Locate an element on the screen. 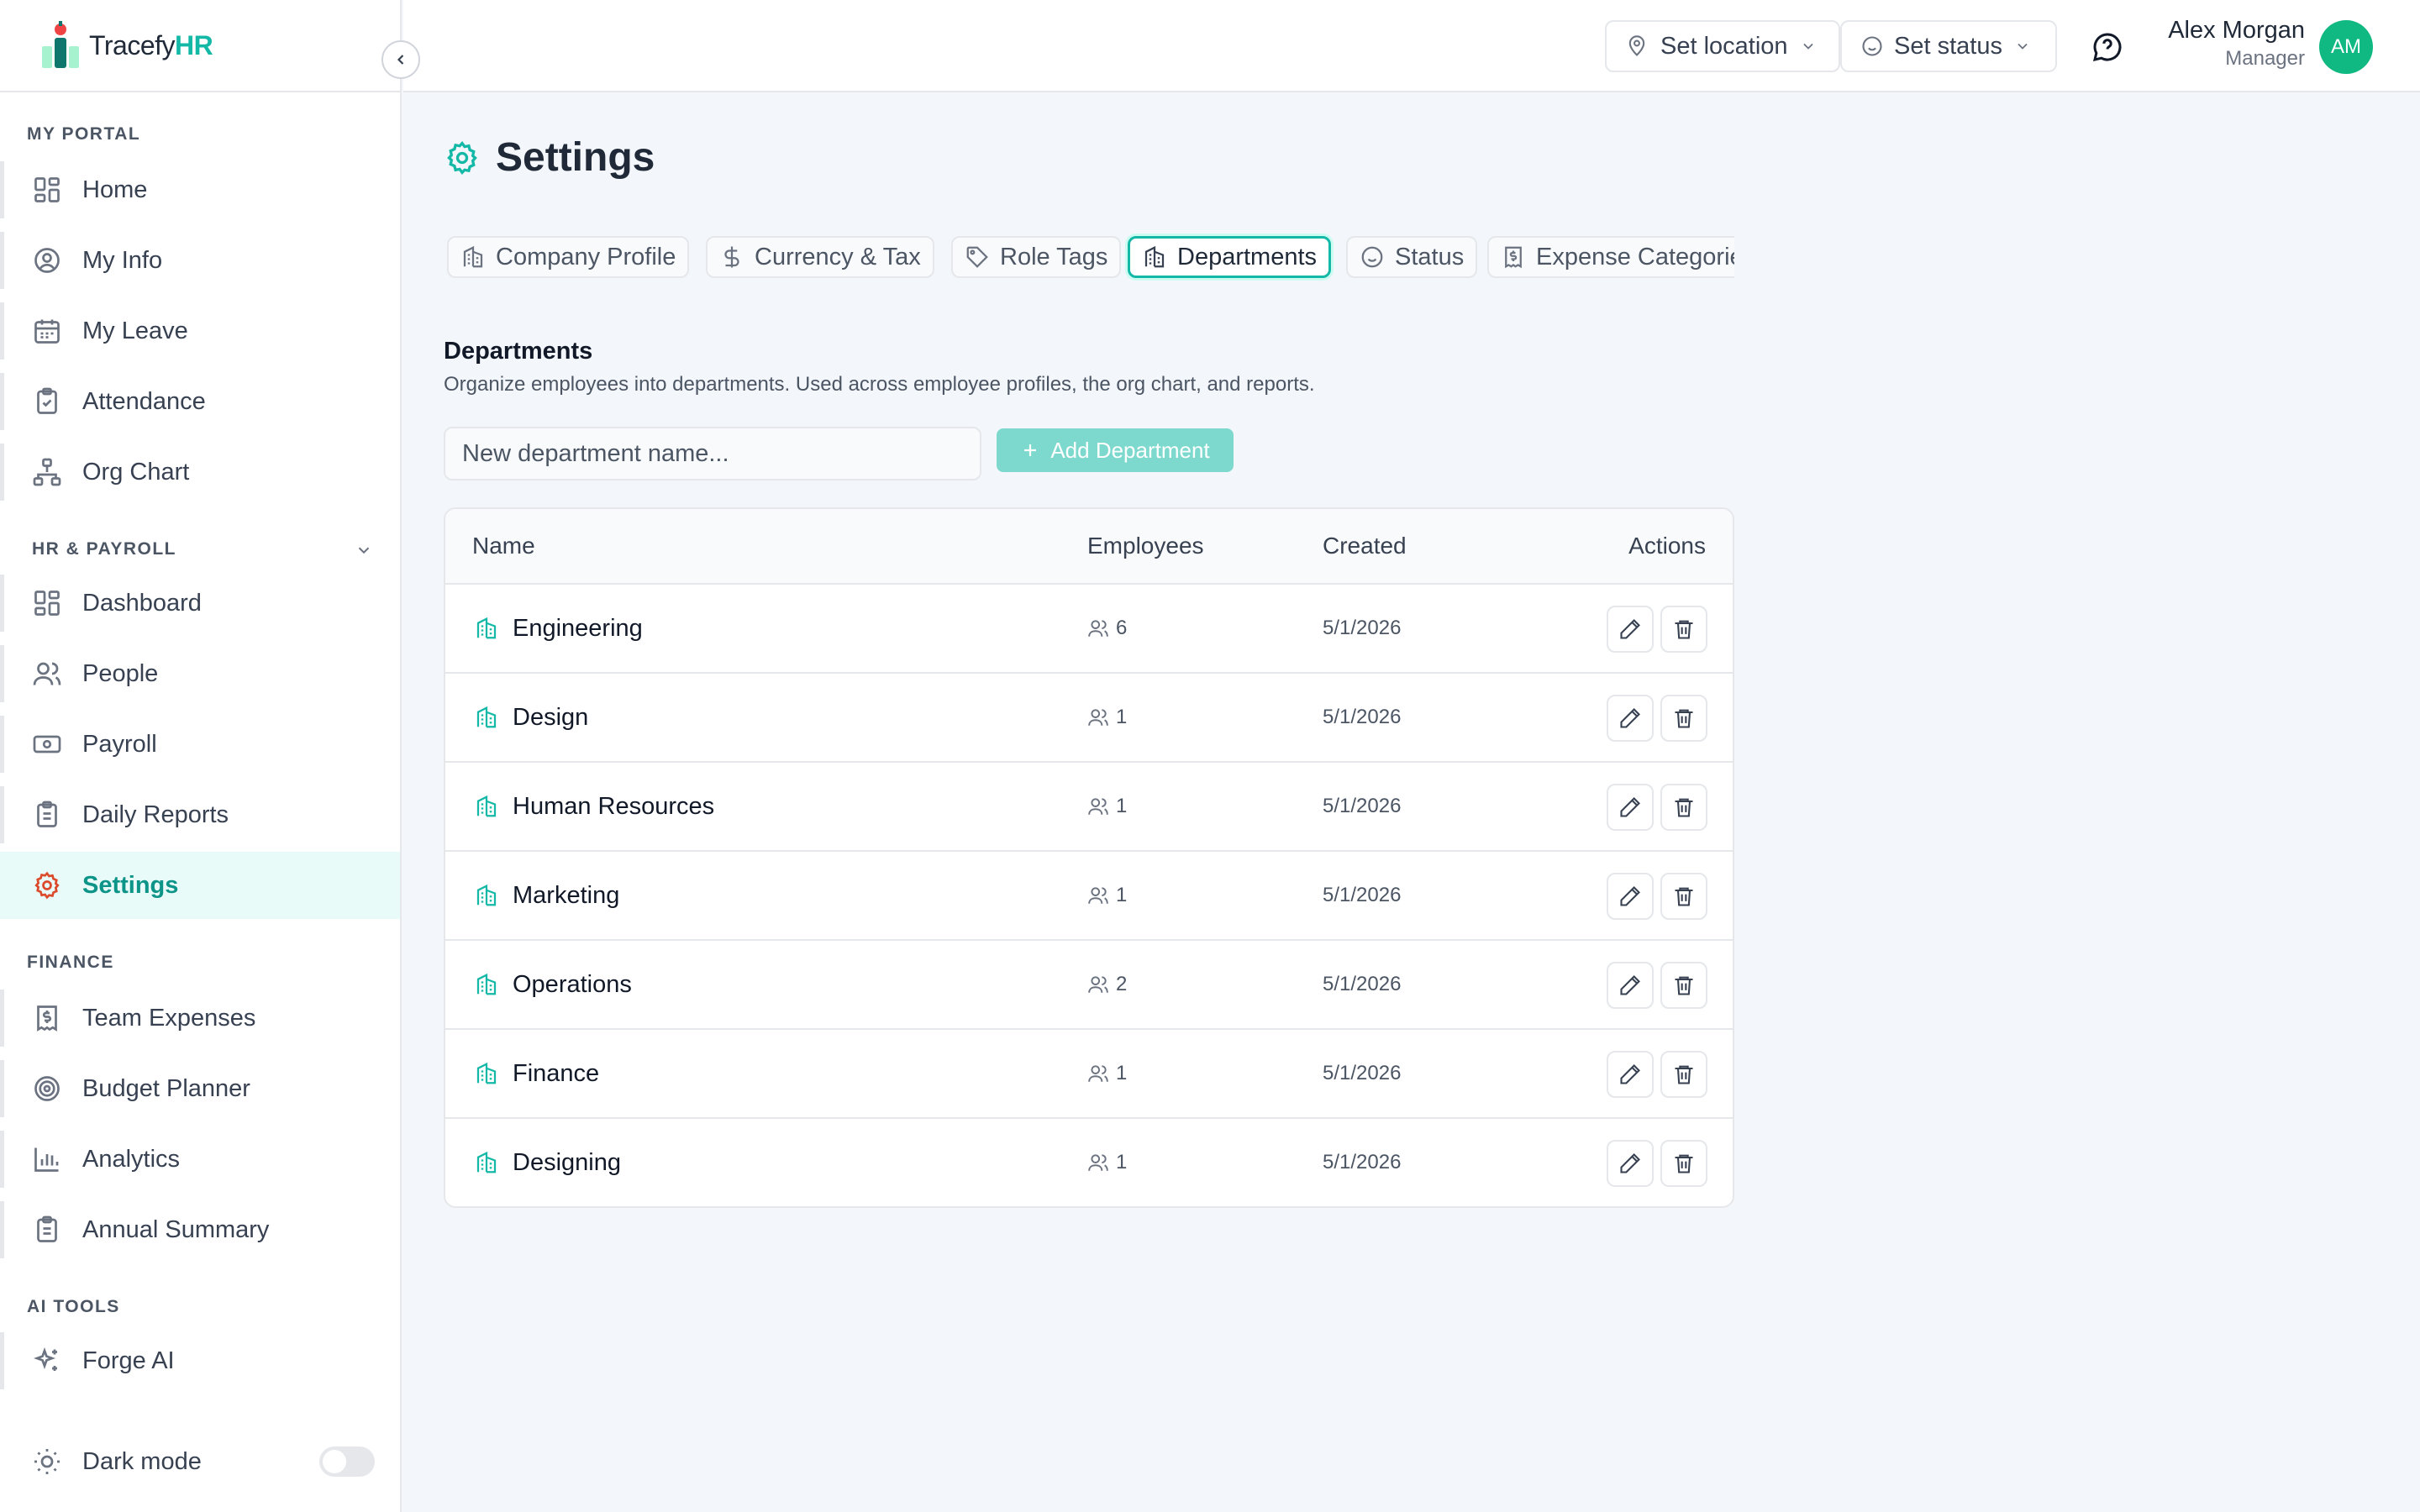  sidebar-item-payroll: Payroll is located at coordinates (200, 744).